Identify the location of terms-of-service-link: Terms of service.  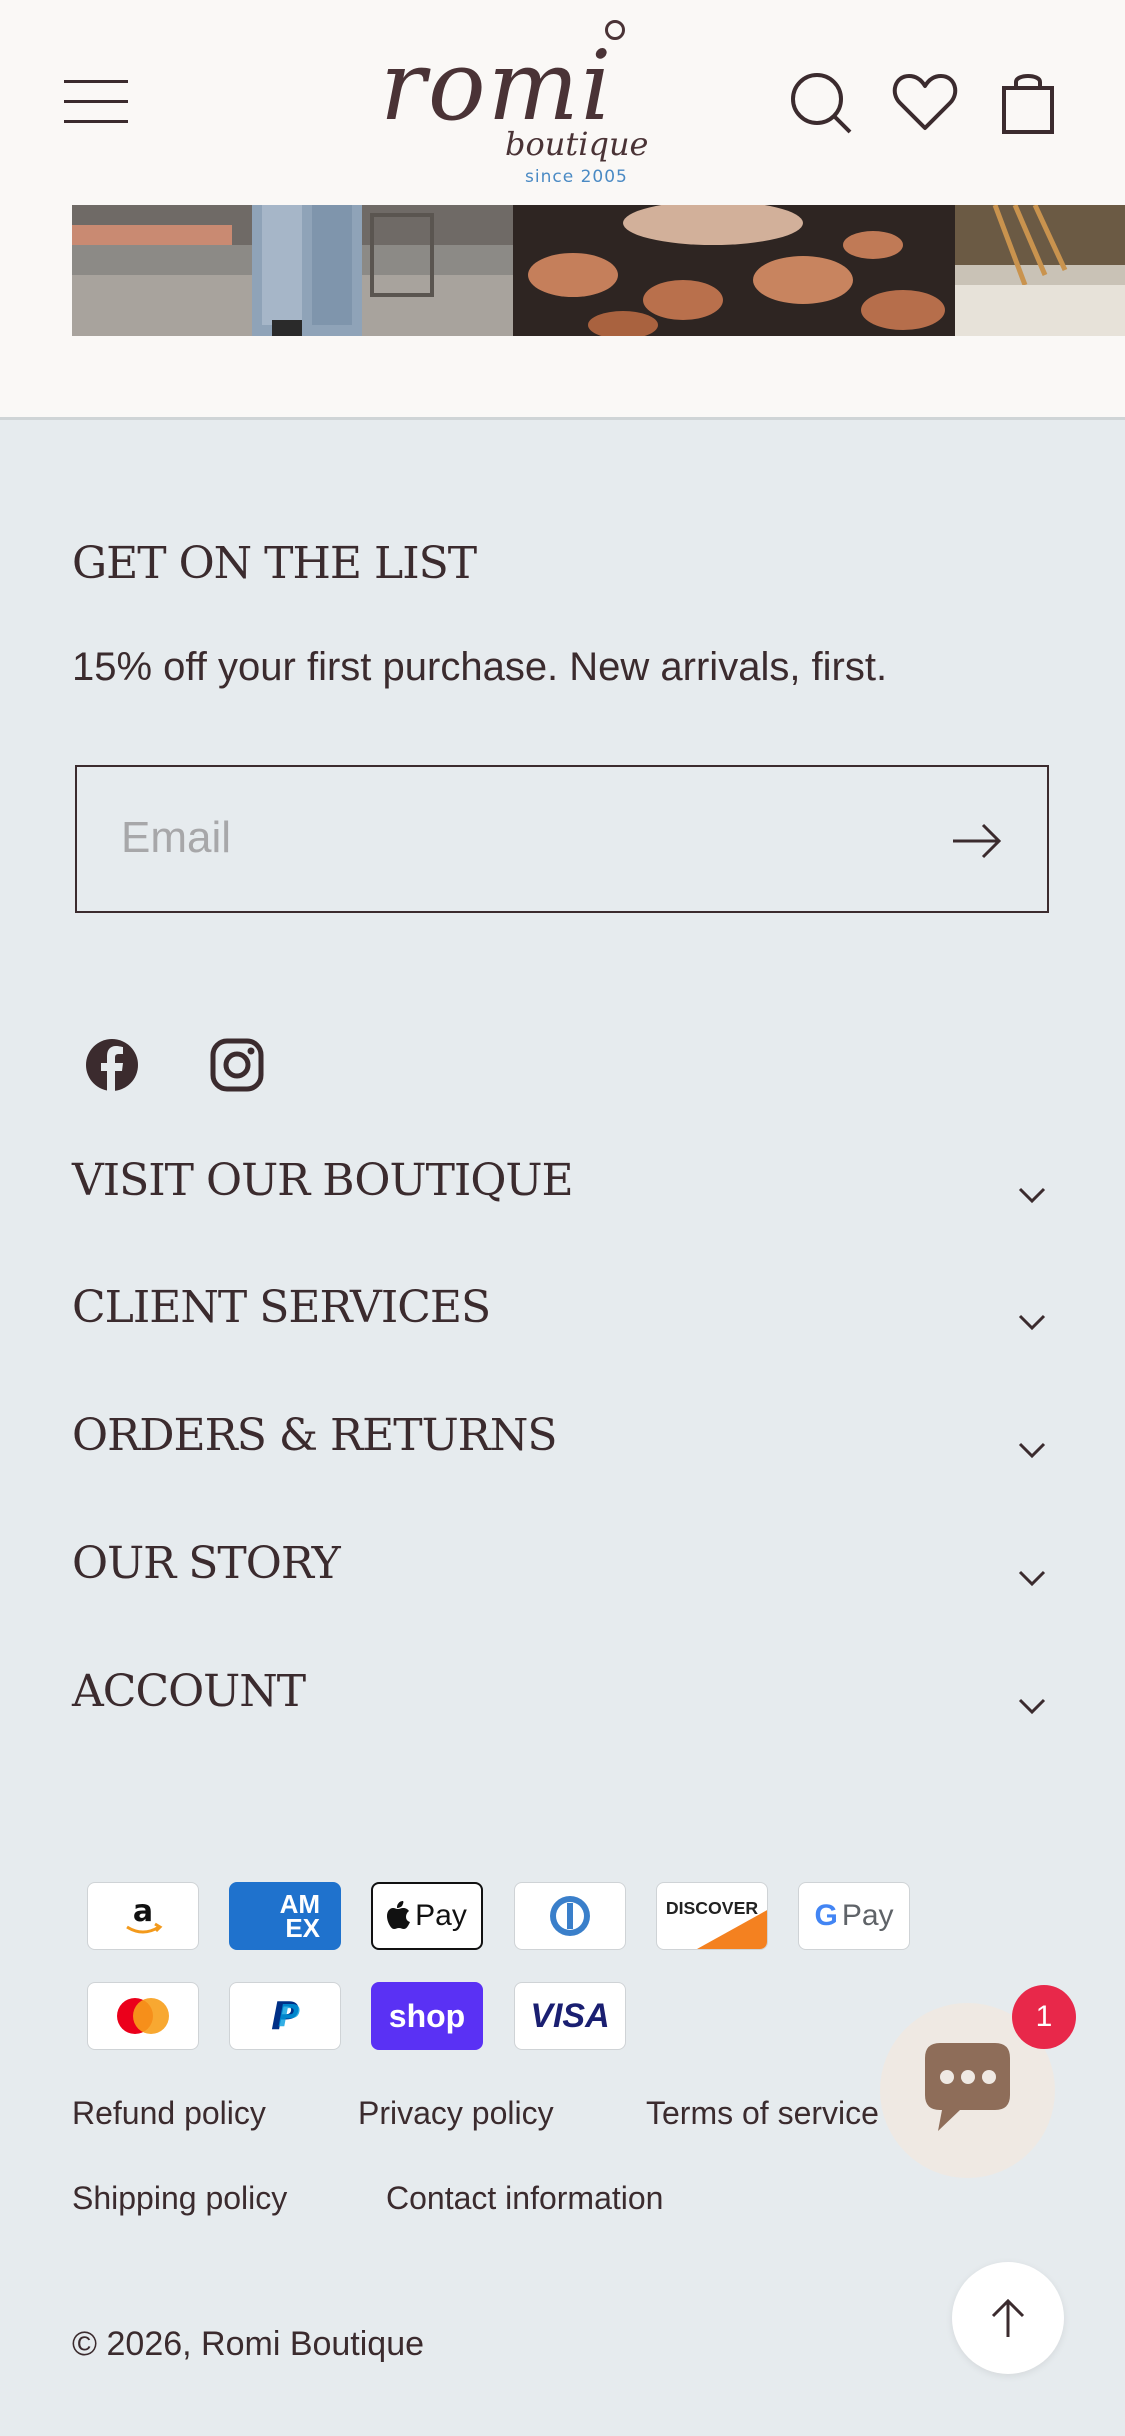
(762, 2113).